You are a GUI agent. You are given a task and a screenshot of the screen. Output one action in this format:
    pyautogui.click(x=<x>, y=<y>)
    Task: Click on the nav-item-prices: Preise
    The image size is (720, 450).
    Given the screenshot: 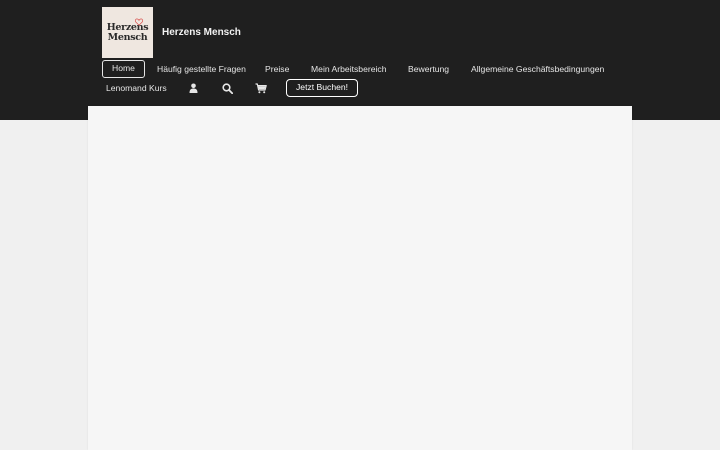 What is the action you would take?
    pyautogui.click(x=277, y=69)
    